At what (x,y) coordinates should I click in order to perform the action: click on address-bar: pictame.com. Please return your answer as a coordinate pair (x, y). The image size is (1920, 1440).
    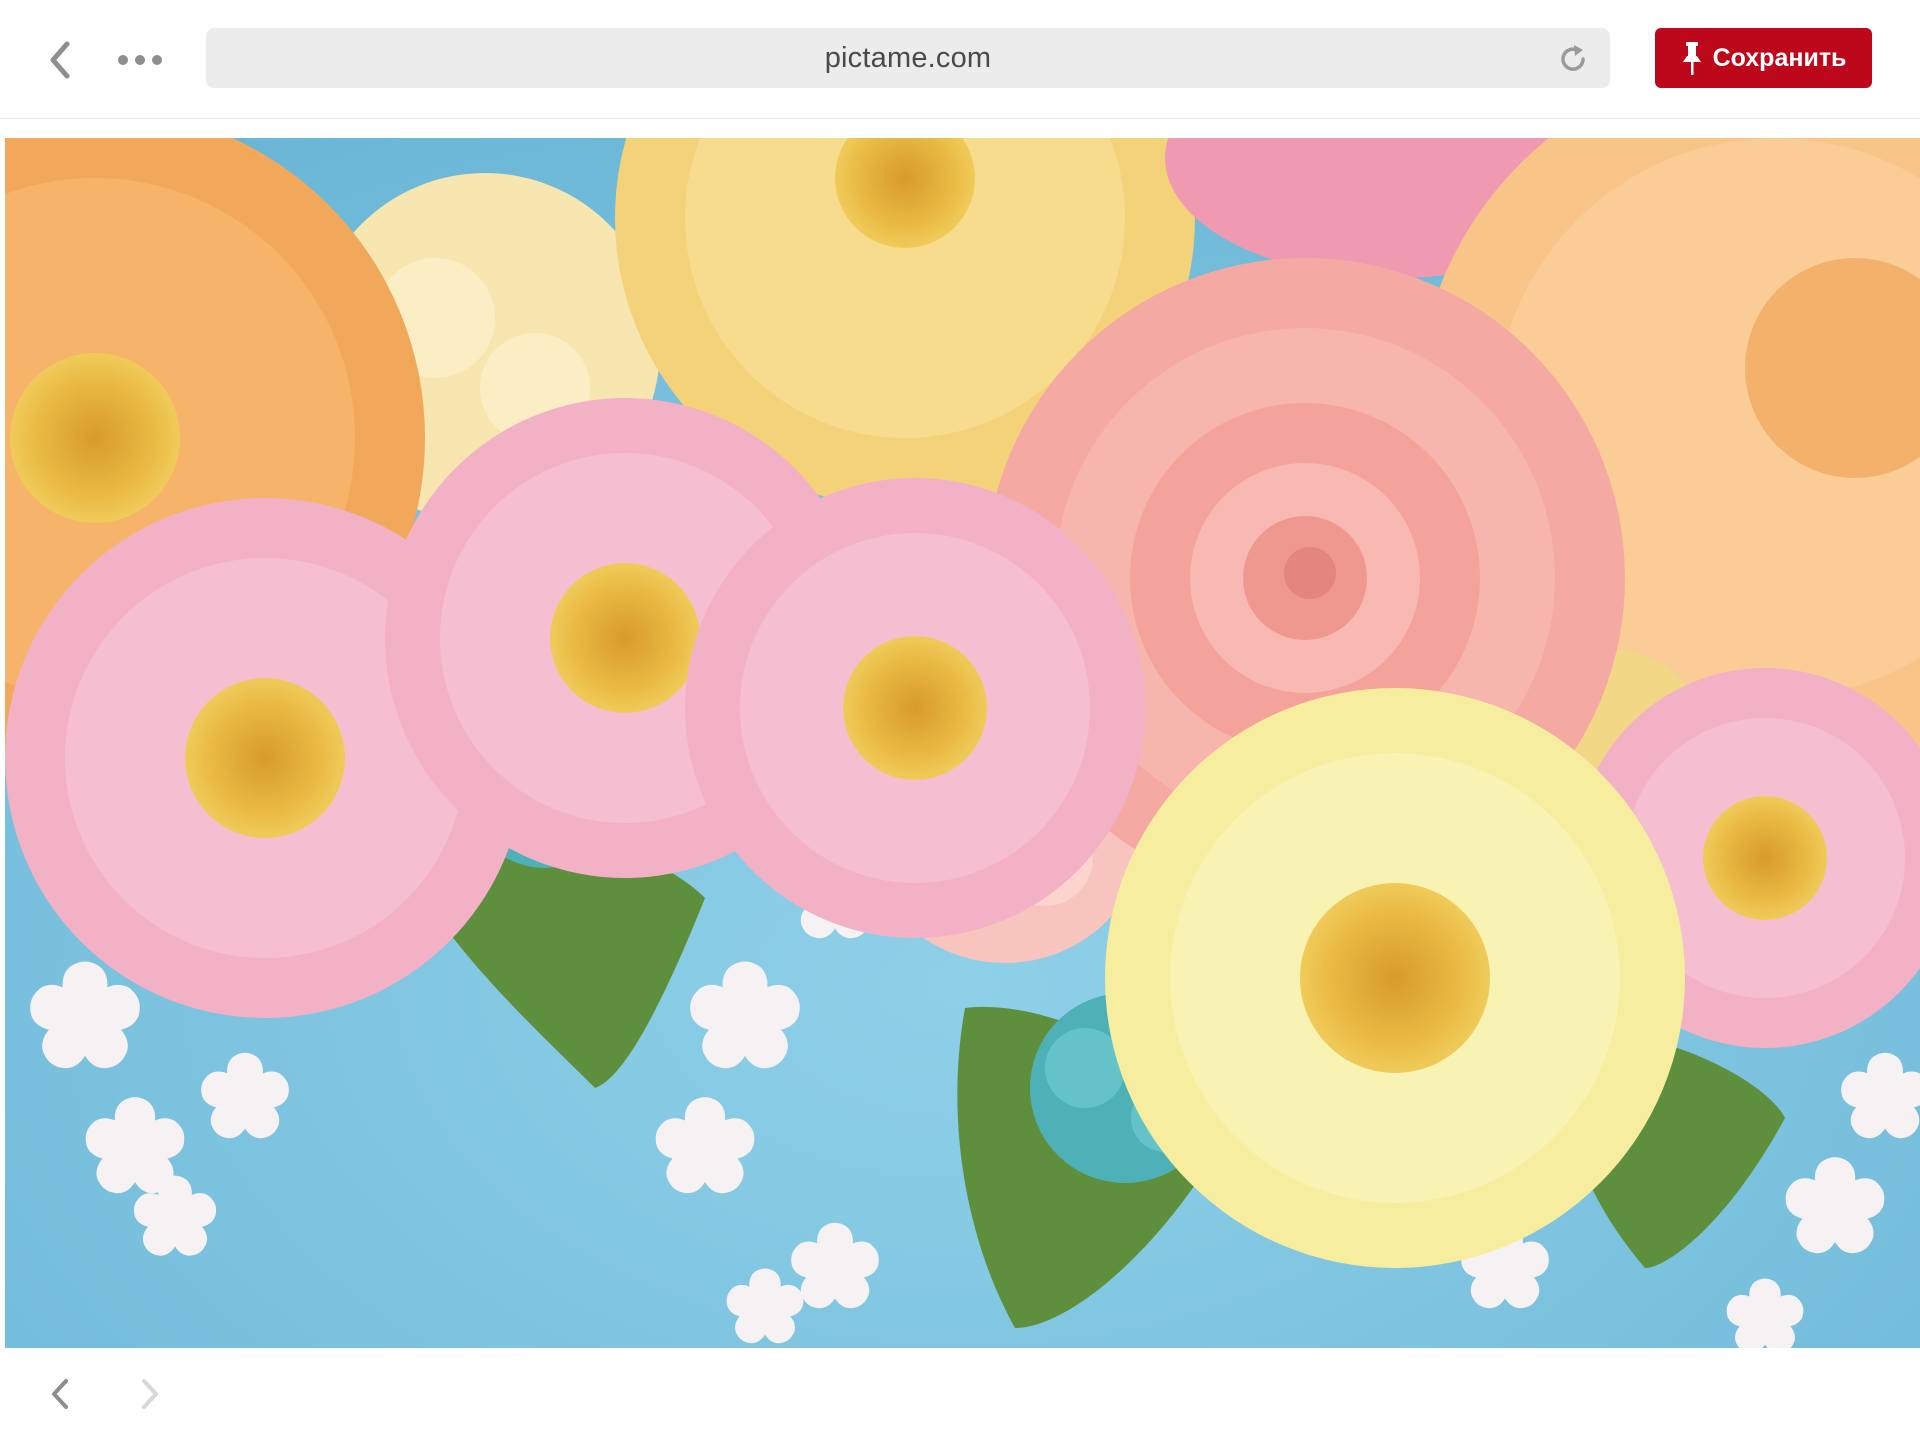
    Looking at the image, I should click on (908, 58).